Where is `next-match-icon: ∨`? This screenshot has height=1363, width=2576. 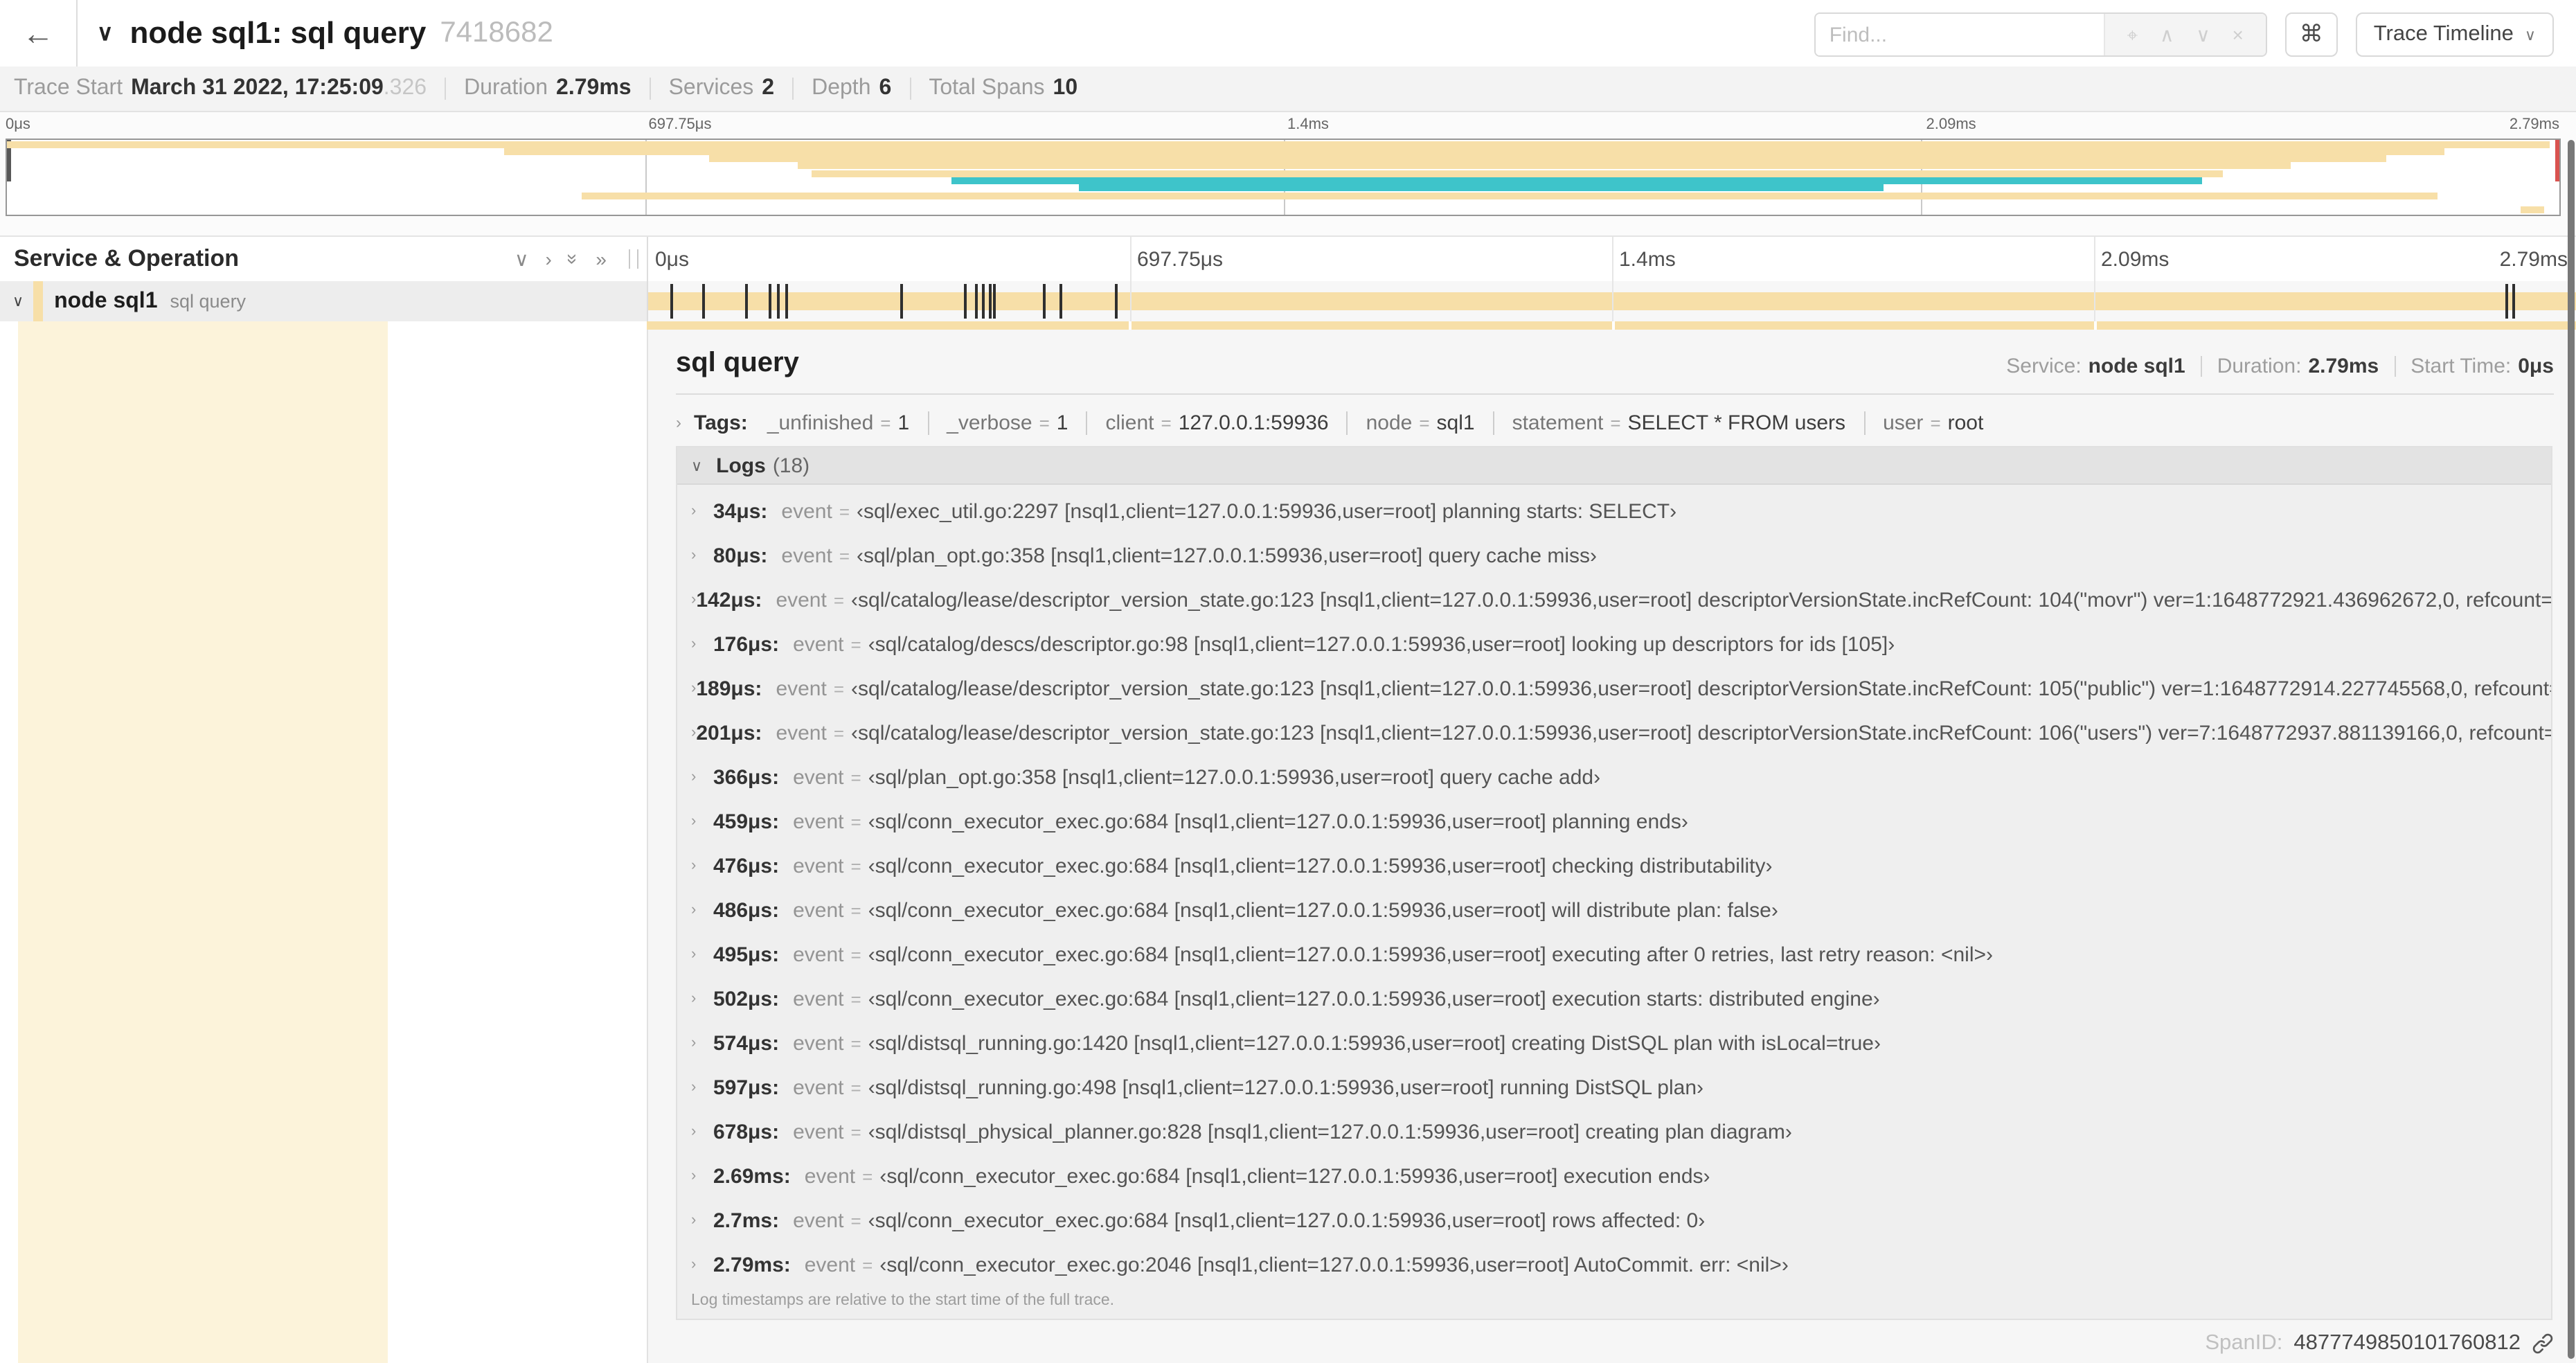 next-match-icon: ∨ is located at coordinates (2203, 34).